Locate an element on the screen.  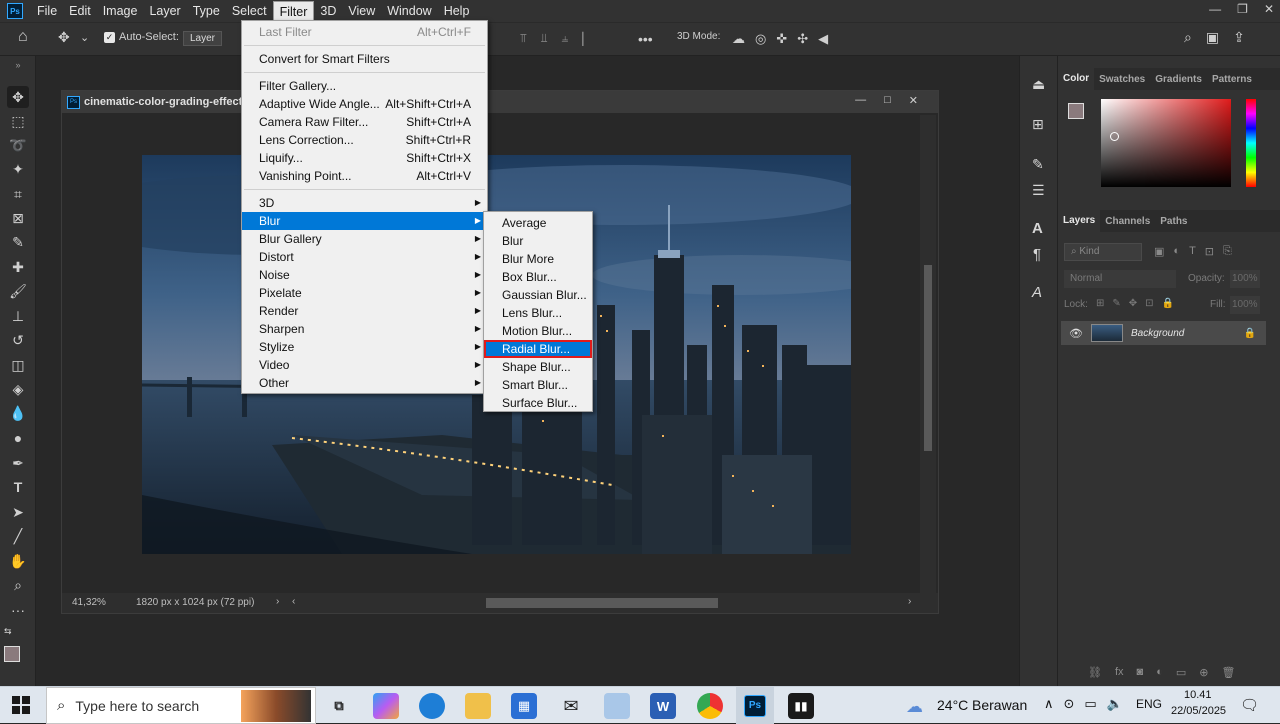
menu-help: Help is located at coordinates (457, 11).